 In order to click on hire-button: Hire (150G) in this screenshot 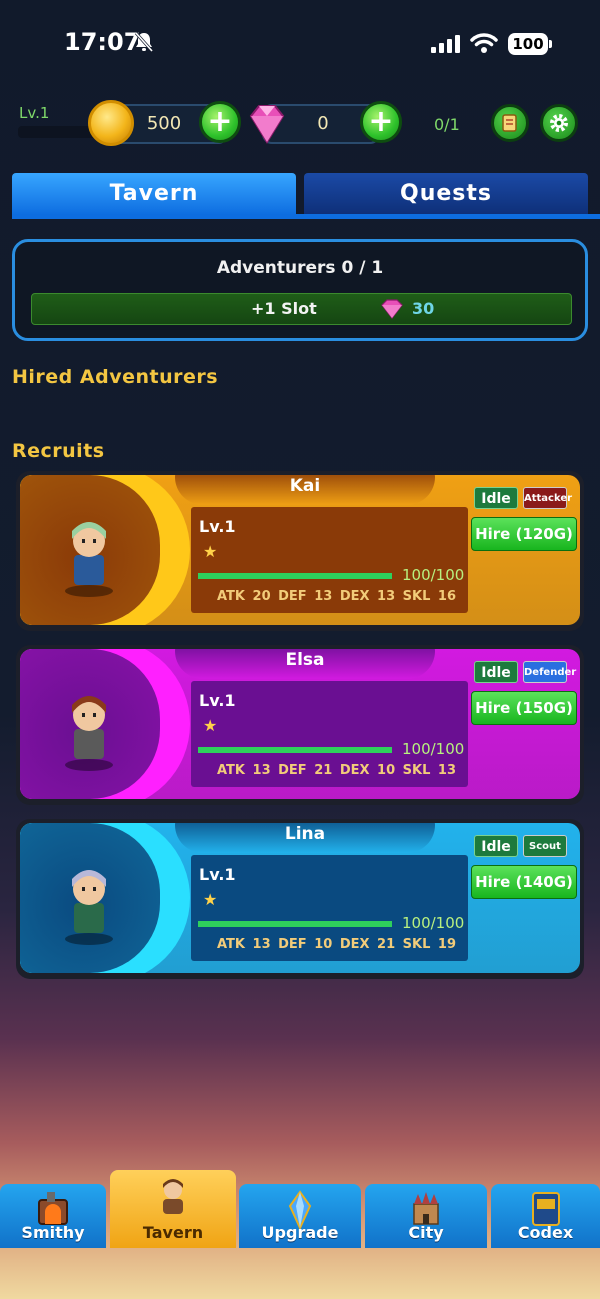, I will do `click(524, 708)`.